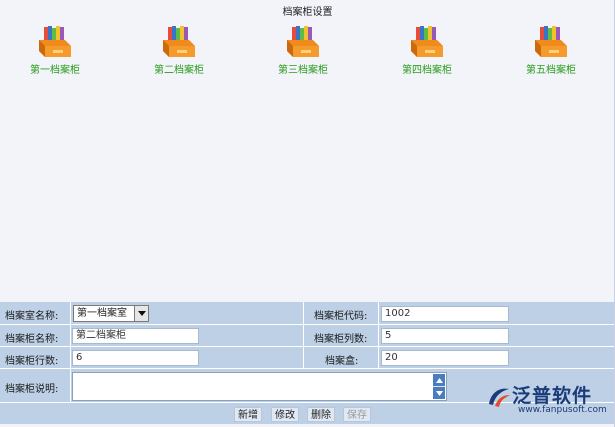  Describe the element at coordinates (135, 336) in the screenshot. I see `cabinet-name-field: 第二档案柜` at that location.